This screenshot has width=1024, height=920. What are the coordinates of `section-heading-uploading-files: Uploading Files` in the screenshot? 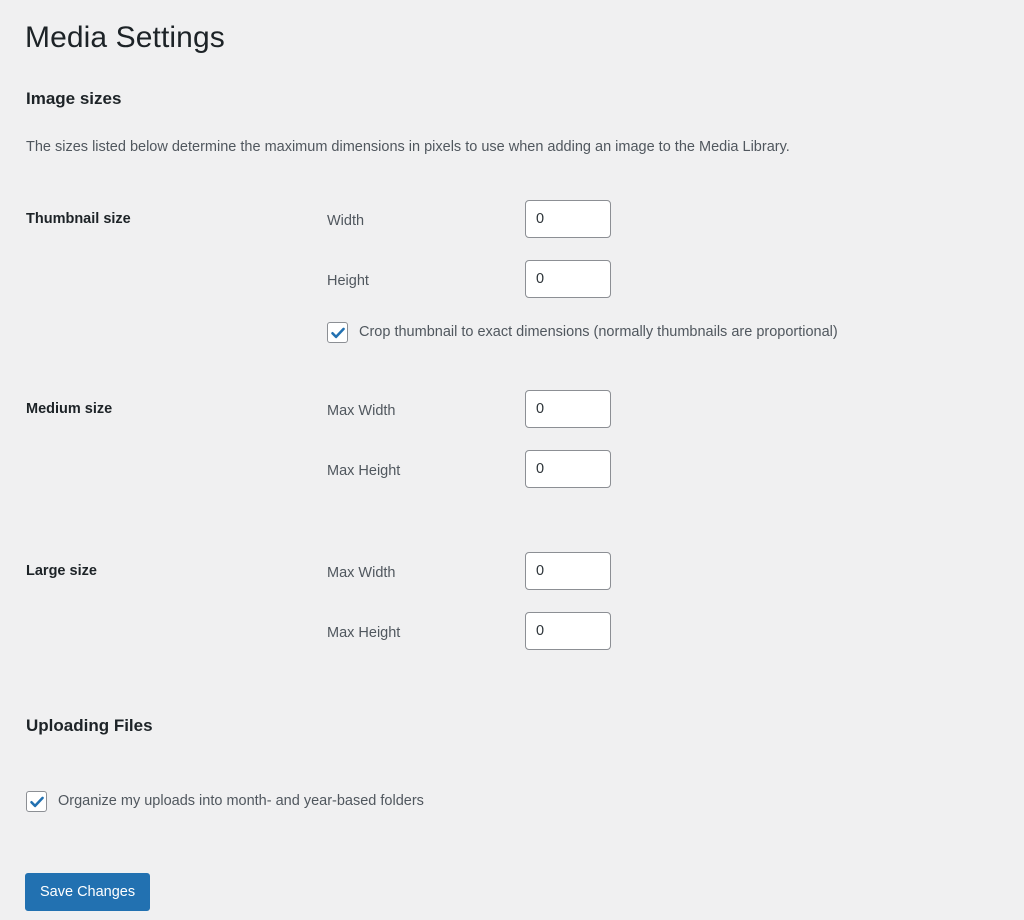 It's located at (89, 725).